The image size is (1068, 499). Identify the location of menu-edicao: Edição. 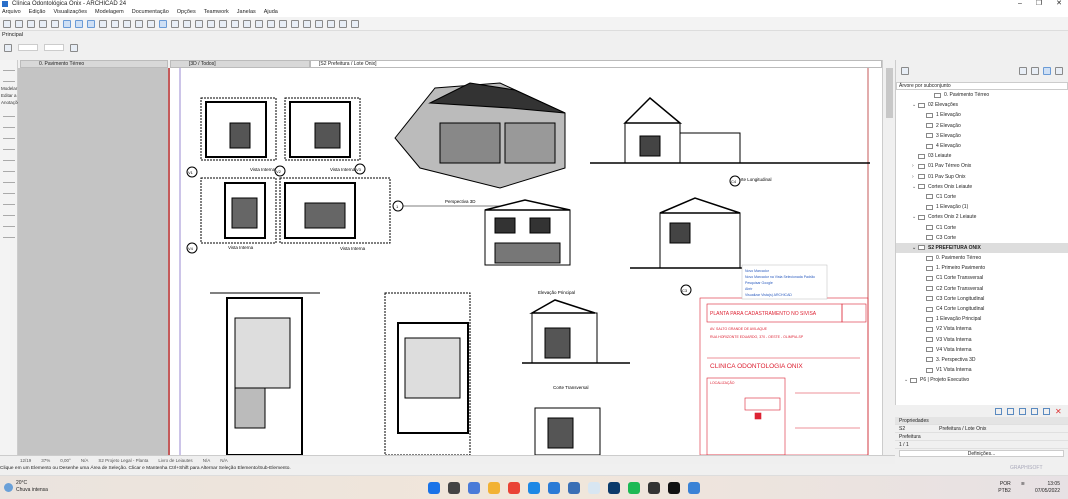
(37, 12).